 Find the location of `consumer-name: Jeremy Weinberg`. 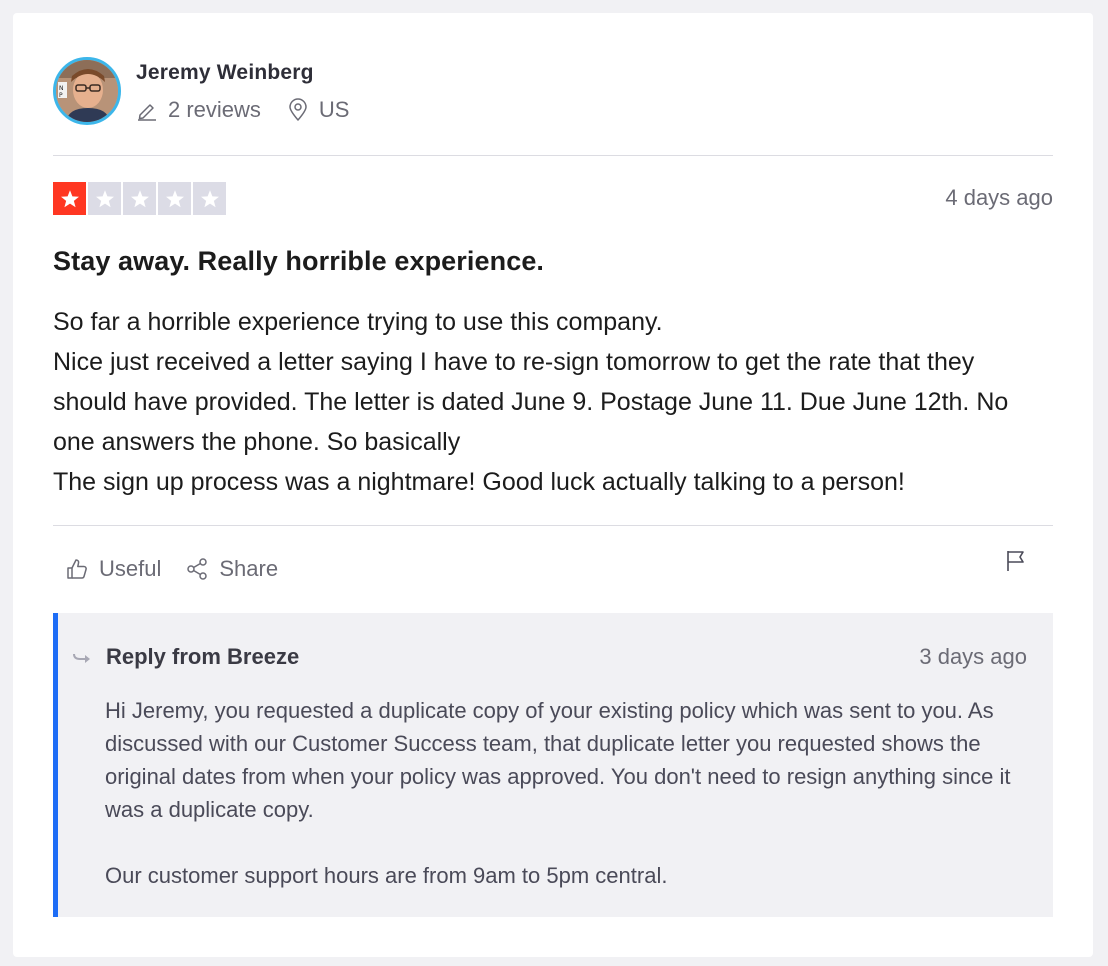

consumer-name: Jeremy Weinberg is located at coordinates (255, 73).